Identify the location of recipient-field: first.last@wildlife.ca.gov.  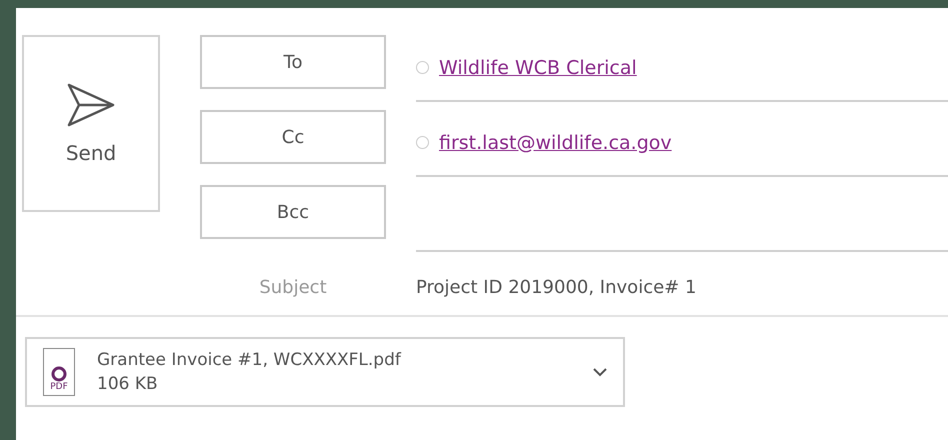
(682, 143).